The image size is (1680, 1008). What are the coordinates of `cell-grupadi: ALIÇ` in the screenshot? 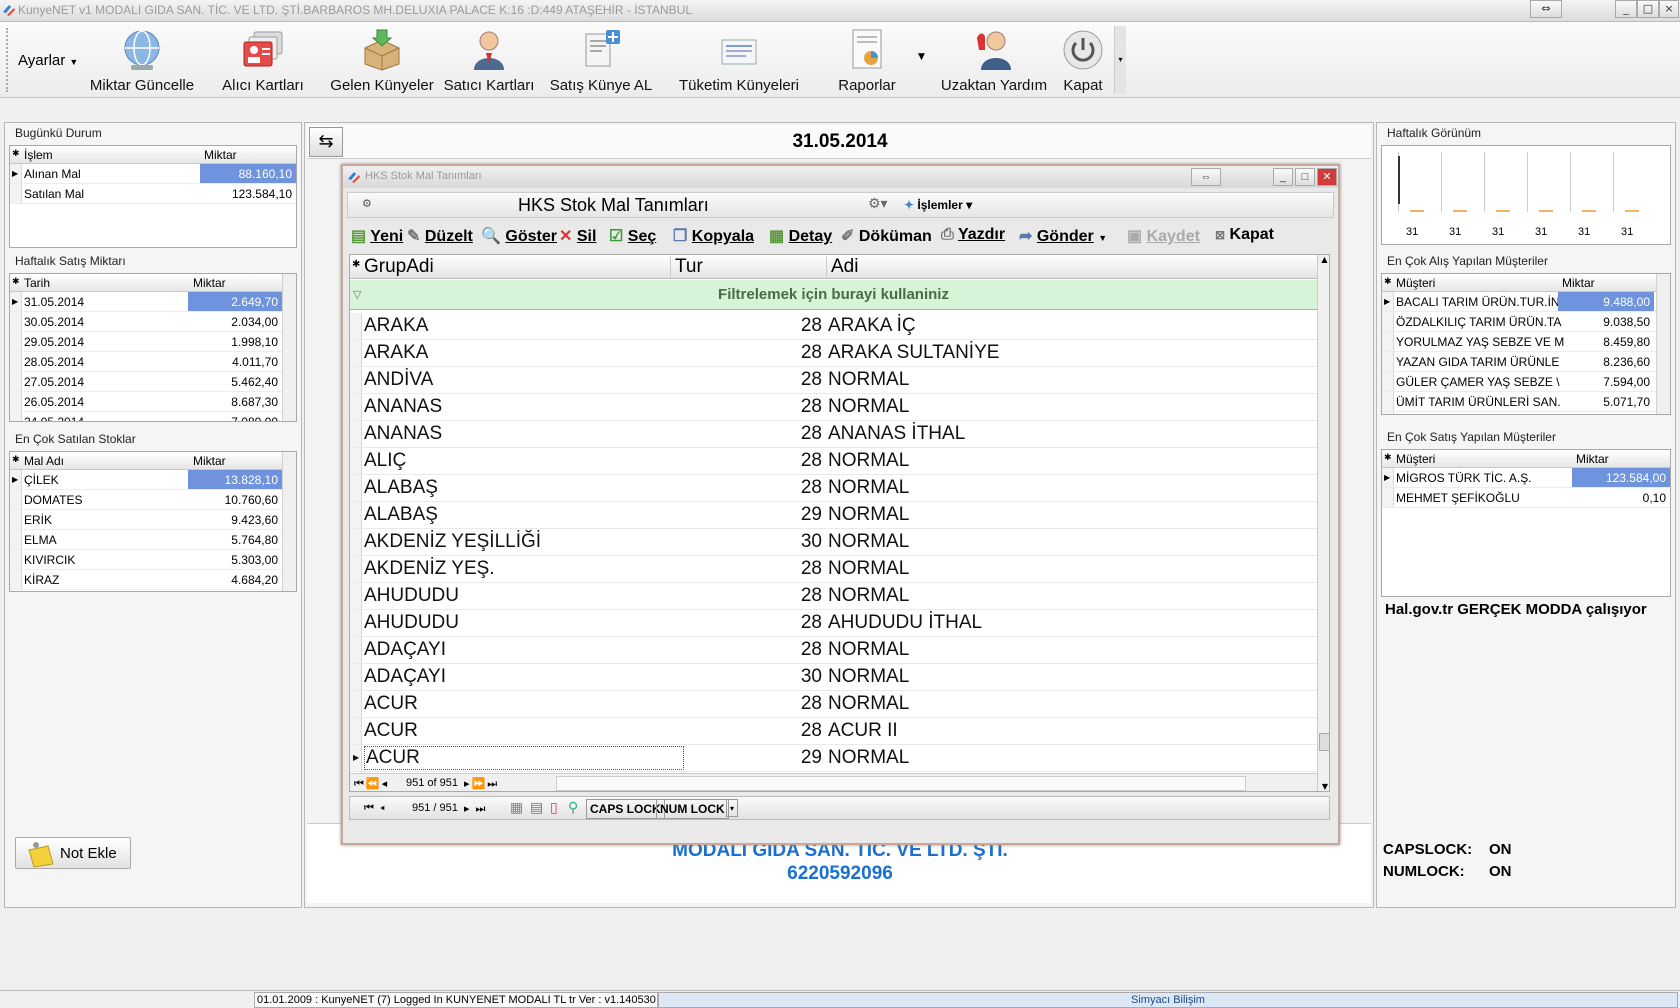 It's located at (385, 461).